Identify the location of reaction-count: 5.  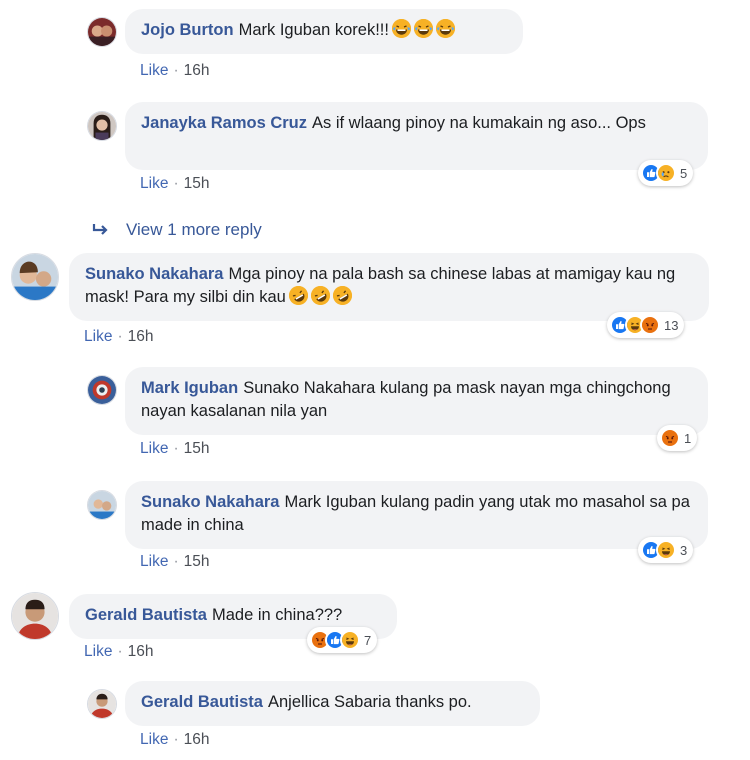
(684, 173).